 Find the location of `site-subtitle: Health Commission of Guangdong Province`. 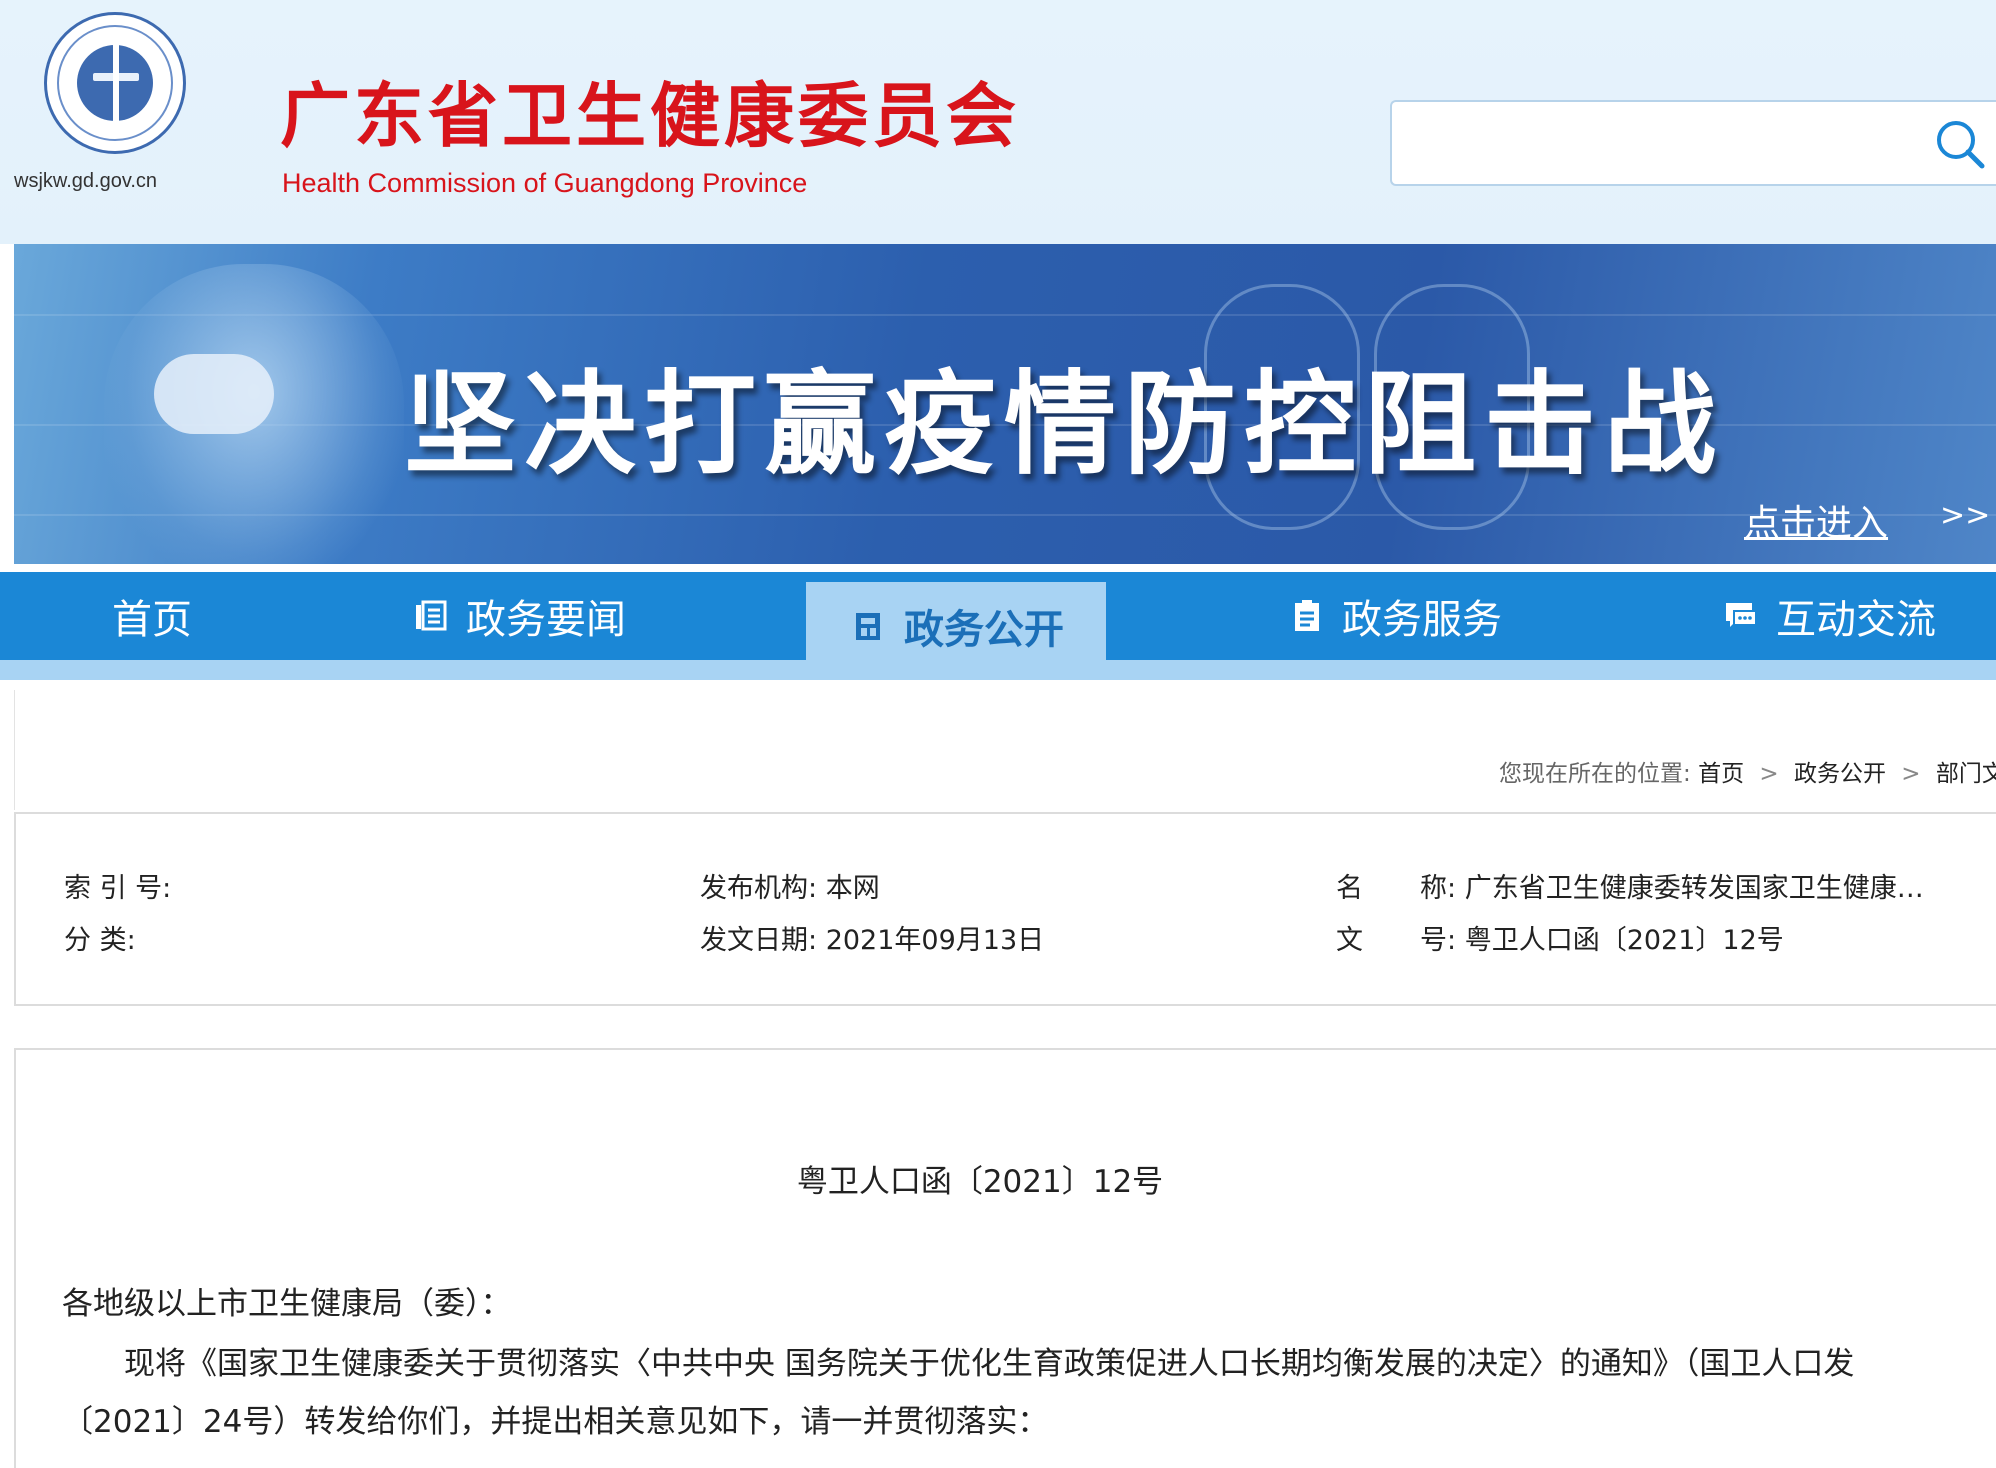

site-subtitle: Health Commission of Guangdong Province is located at coordinates (545, 183).